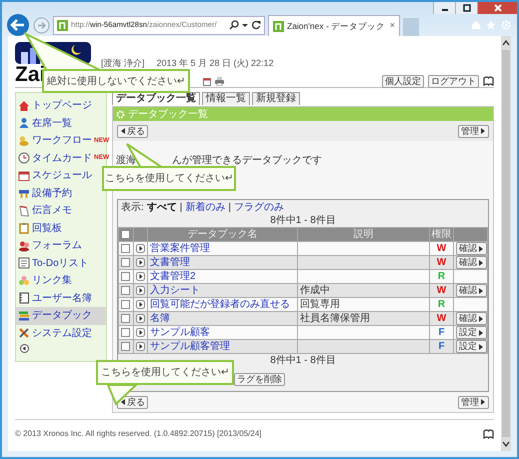 This screenshot has height=459, width=519. Describe the element at coordinates (61, 105) in the screenshot. I see `sidebar-item: トップページ` at that location.